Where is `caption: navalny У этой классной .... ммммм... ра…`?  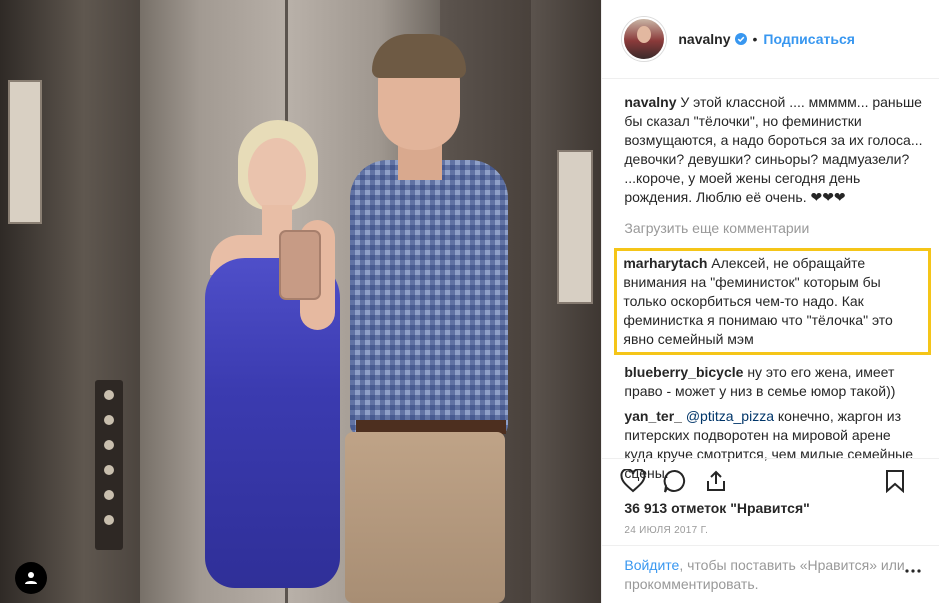
caption: navalny У этой классной .... ммммм... ра… is located at coordinates (773, 150).